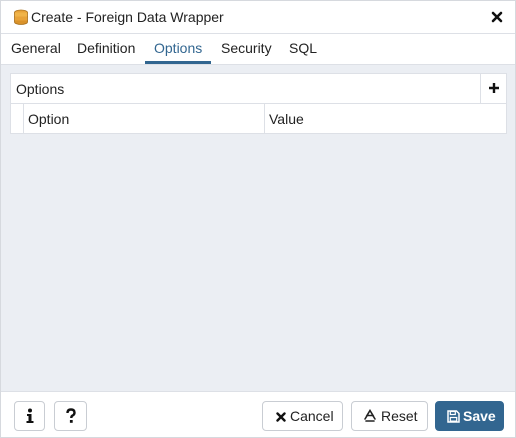 The width and height of the screenshot is (516, 438). I want to click on column-header-value-label: Value, so click(286, 119).